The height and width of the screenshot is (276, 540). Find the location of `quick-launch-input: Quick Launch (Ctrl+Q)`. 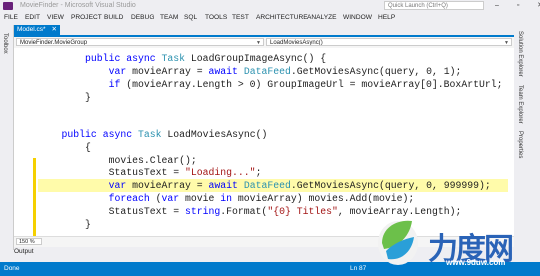

quick-launch-input: Quick Launch (Ctrl+Q) is located at coordinates (434, 5).